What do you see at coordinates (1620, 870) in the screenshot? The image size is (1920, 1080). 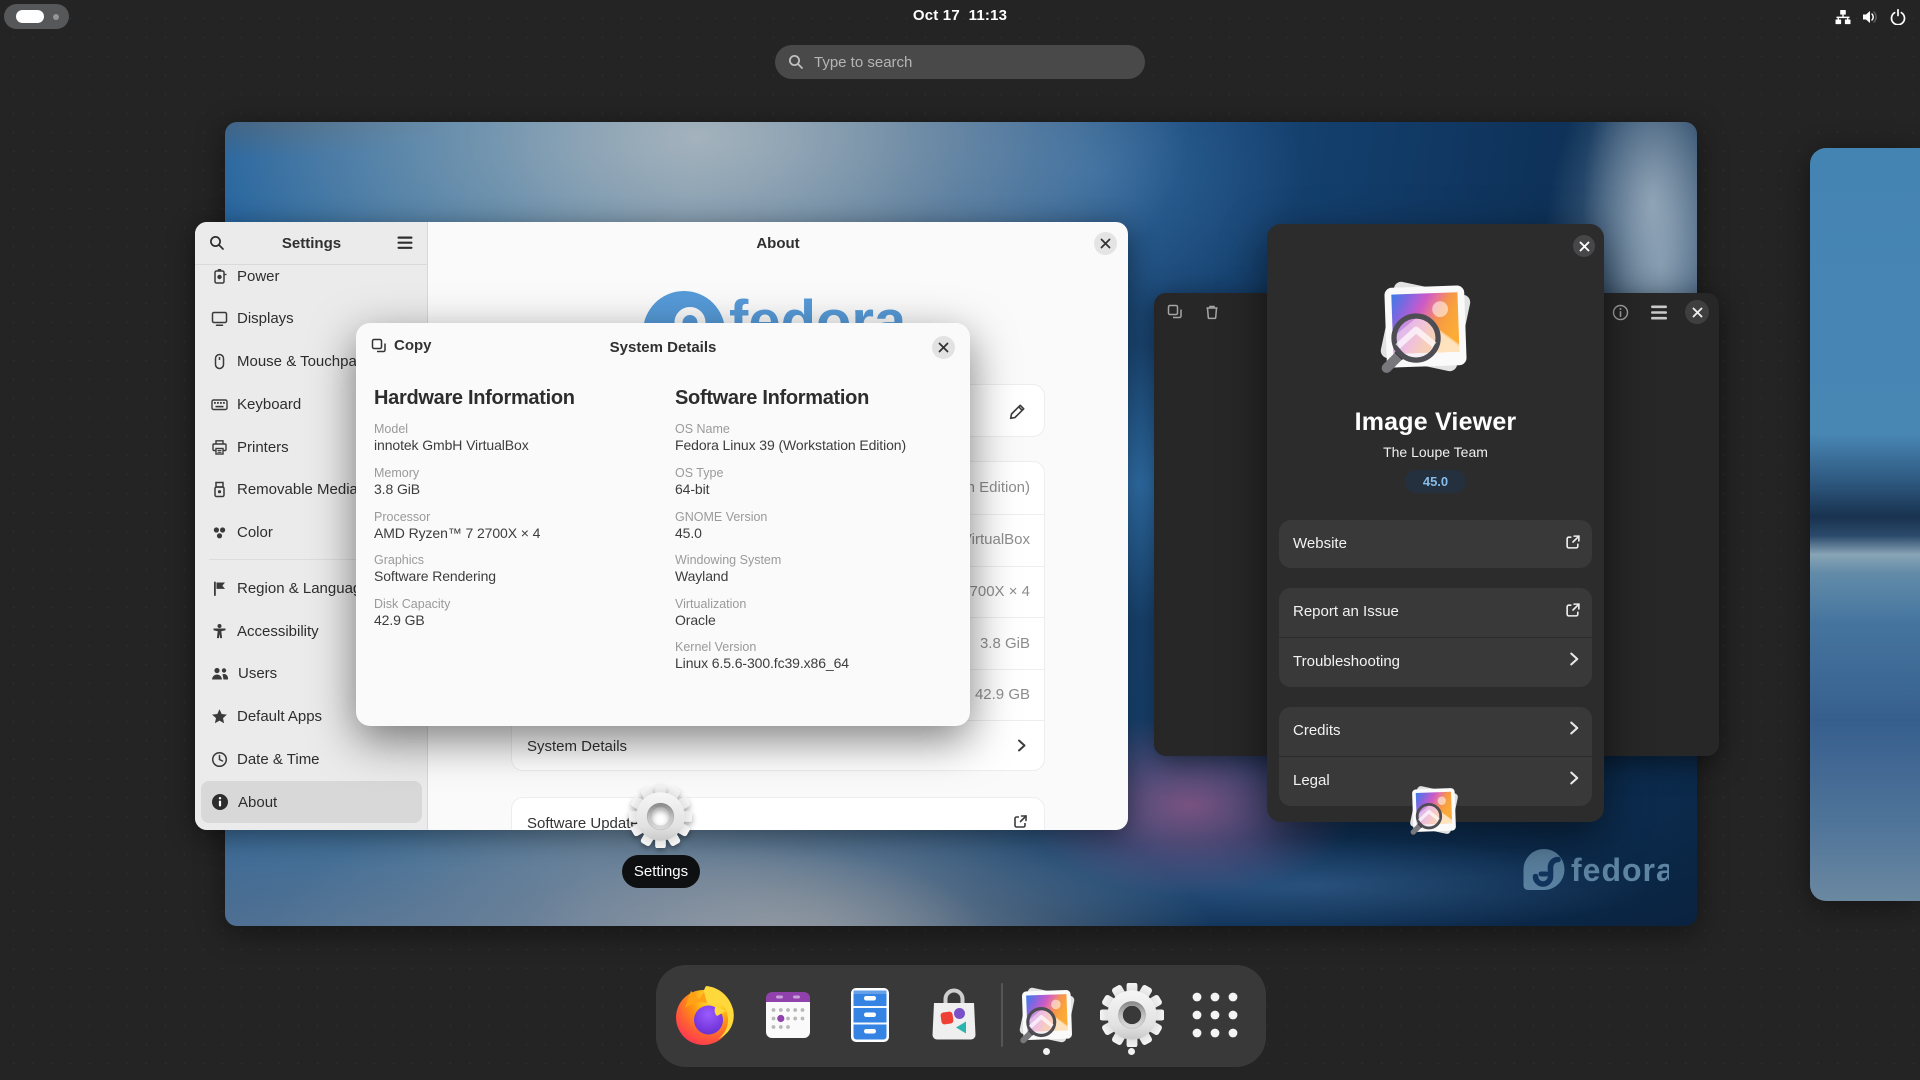 I see `svg-text: fedora` at bounding box center [1620, 870].